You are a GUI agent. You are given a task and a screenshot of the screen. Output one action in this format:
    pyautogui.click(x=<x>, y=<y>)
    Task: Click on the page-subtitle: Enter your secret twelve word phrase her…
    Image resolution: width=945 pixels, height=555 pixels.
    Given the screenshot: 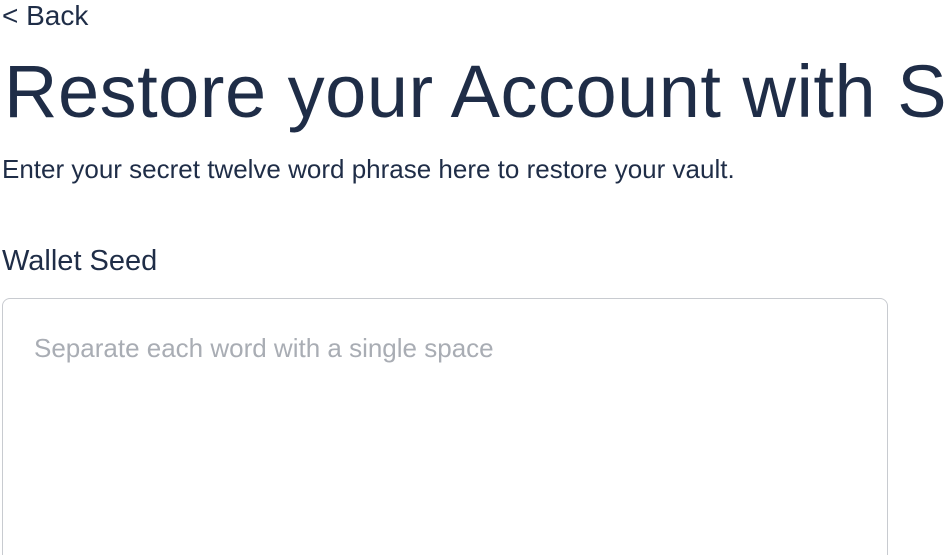 What is the action you would take?
    pyautogui.click(x=368, y=169)
    